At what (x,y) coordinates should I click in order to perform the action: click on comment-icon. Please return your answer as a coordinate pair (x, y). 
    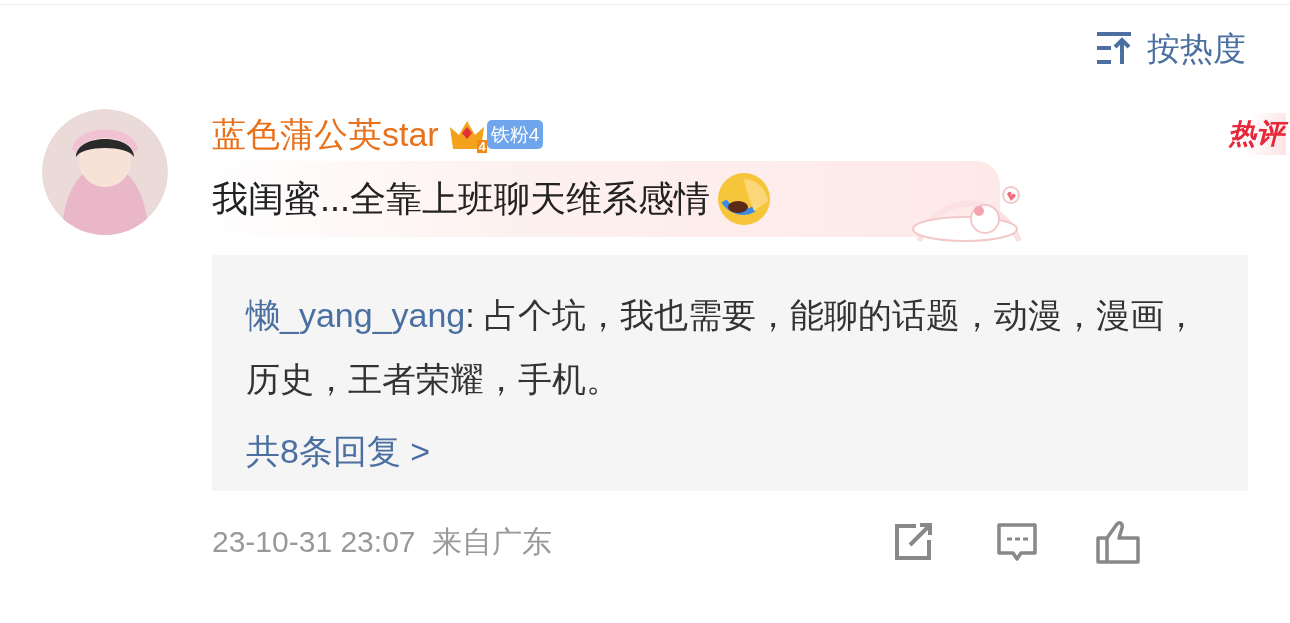
    Looking at the image, I should click on (1017, 542).